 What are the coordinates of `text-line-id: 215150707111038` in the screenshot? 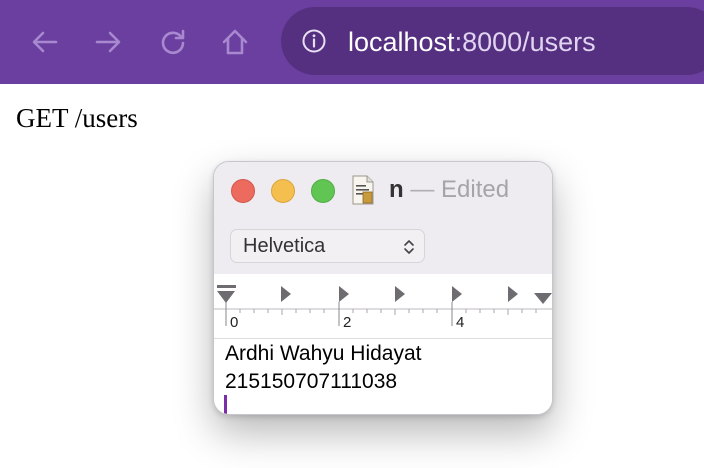 It's located at (311, 381).